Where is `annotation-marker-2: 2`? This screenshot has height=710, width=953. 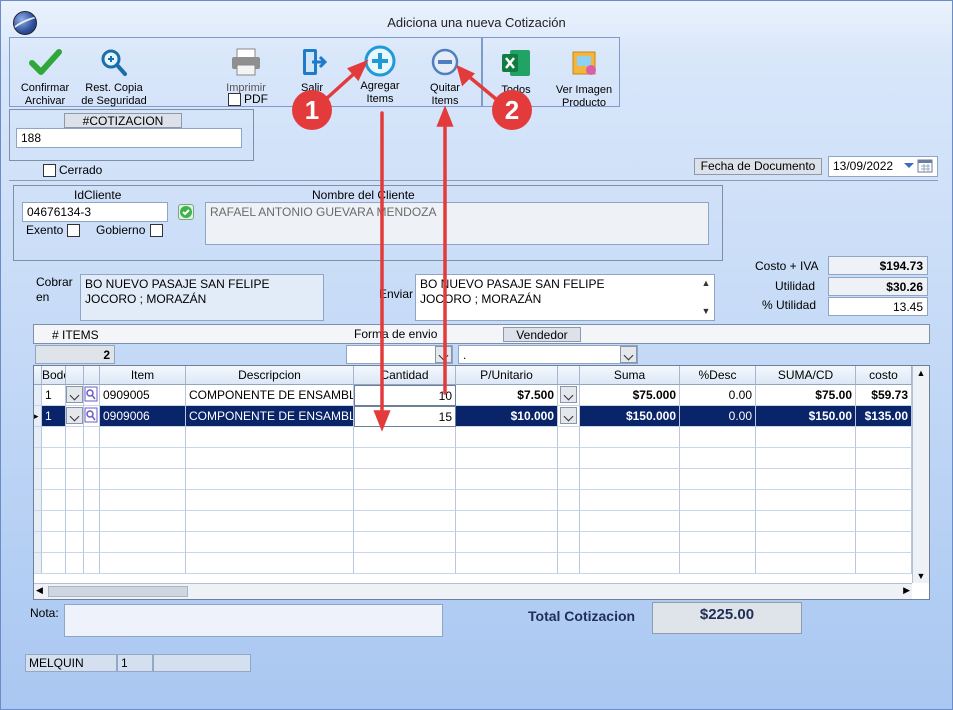 annotation-marker-2: 2 is located at coordinates (512, 110).